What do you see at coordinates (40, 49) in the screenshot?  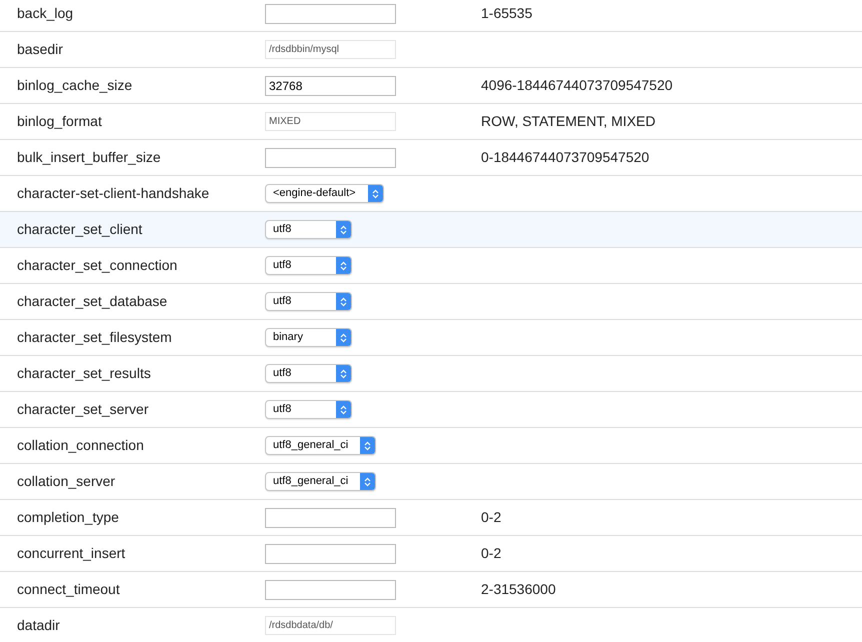 I see `parameter-name: basedir` at bounding box center [40, 49].